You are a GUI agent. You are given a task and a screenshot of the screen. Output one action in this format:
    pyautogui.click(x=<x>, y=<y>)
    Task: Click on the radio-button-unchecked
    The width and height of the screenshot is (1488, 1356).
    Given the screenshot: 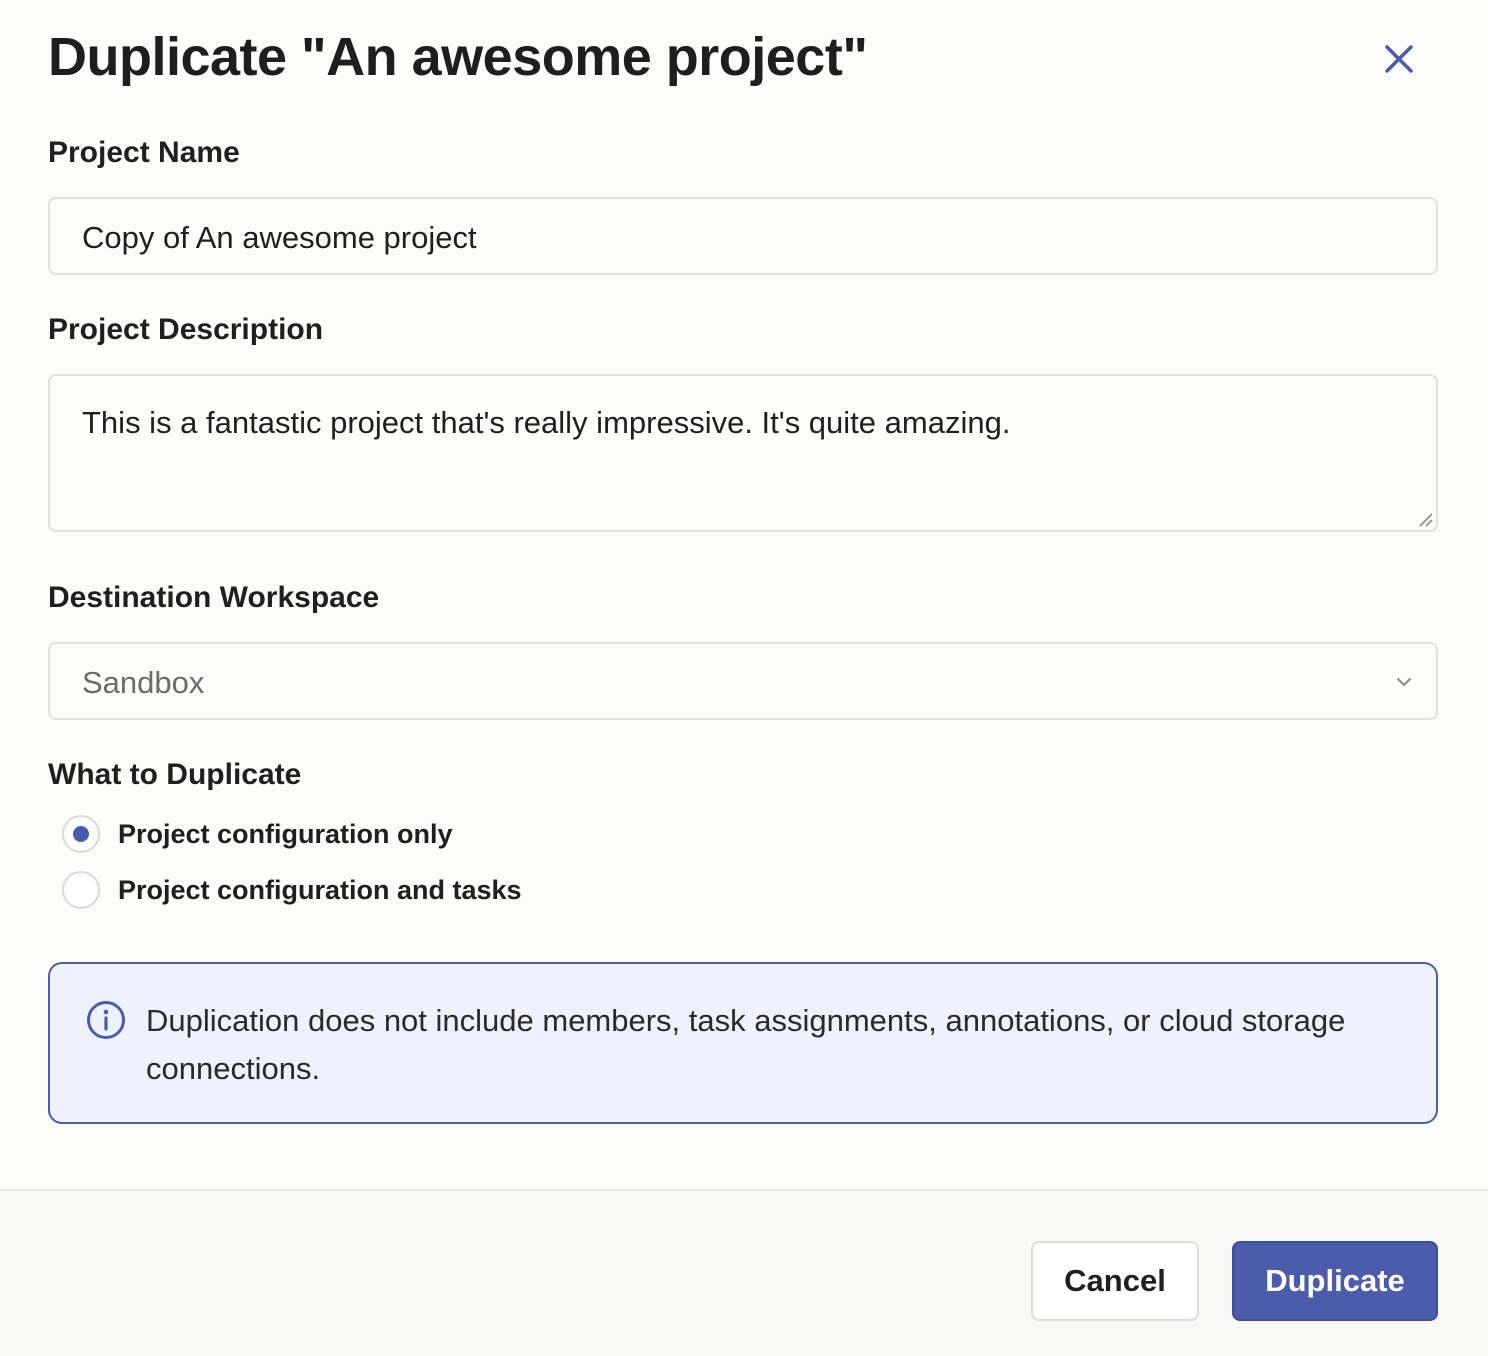 What is the action you would take?
    pyautogui.click(x=81, y=890)
    